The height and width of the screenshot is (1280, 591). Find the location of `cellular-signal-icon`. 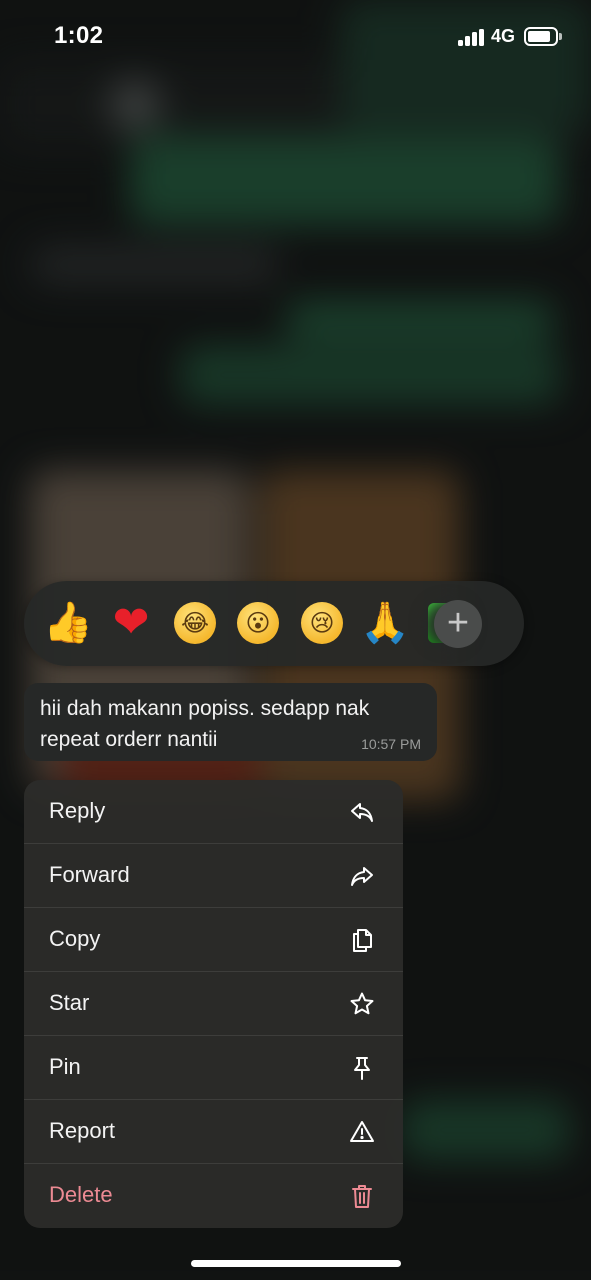

cellular-signal-icon is located at coordinates (472, 37).